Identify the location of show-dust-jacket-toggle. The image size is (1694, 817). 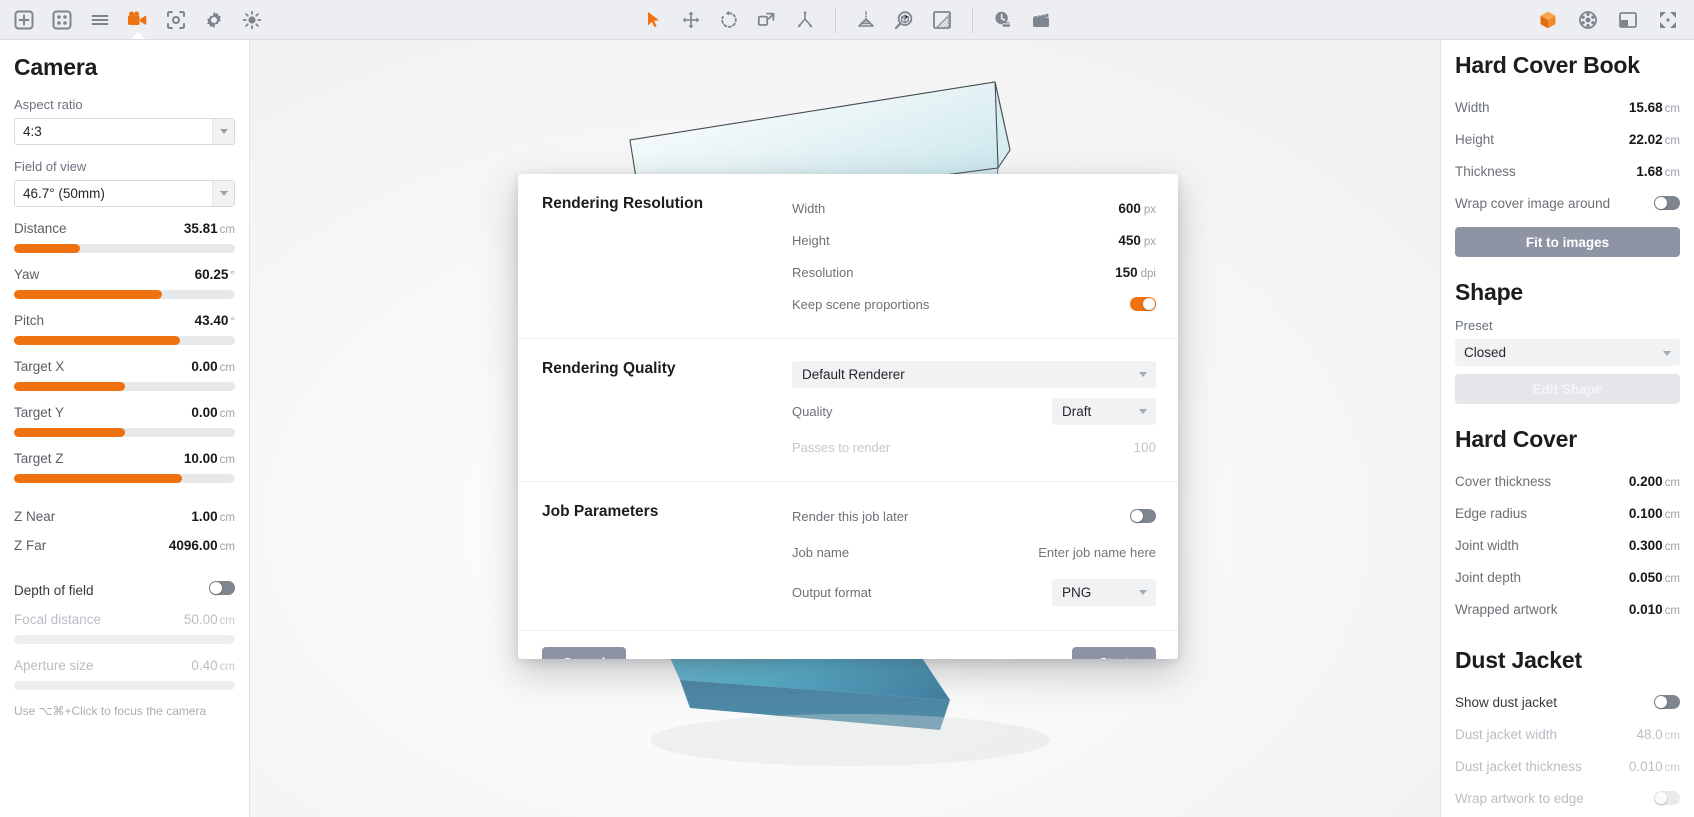
(1667, 702).